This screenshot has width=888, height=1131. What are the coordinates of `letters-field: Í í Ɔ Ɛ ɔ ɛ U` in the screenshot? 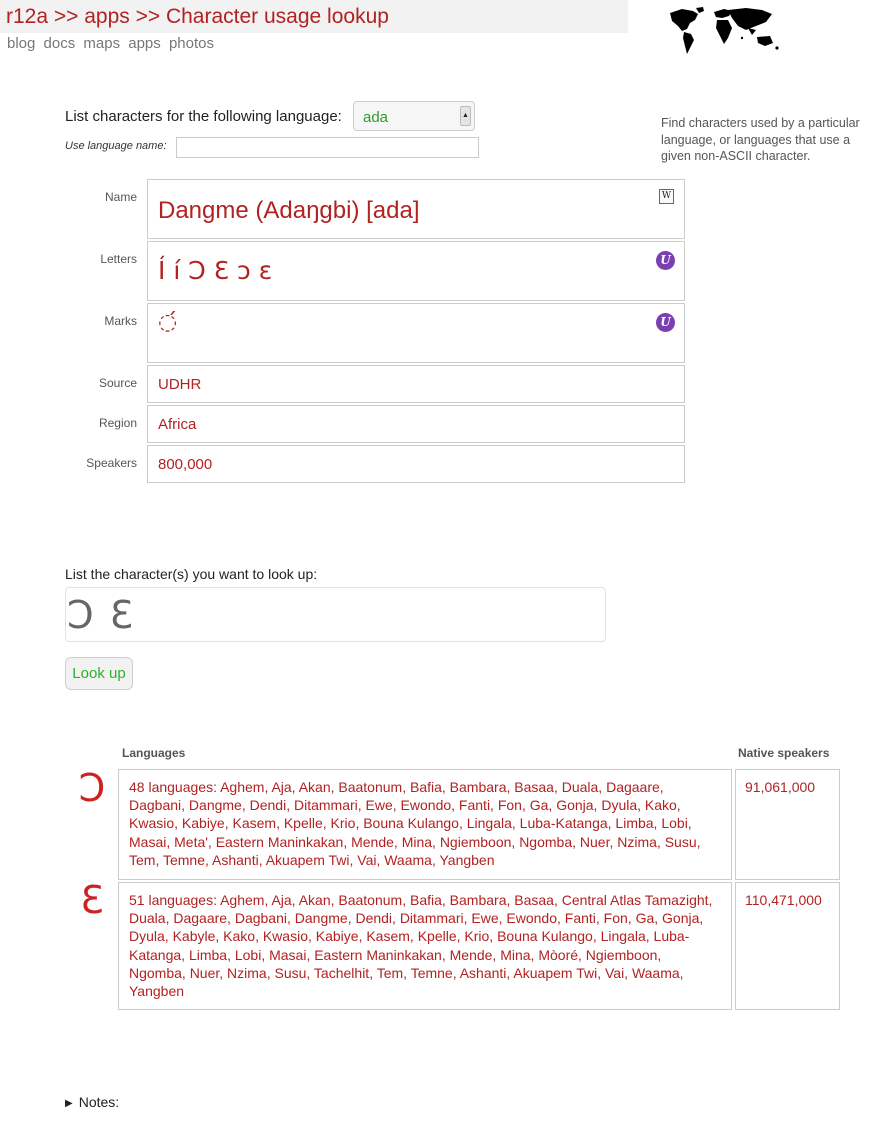 It's located at (416, 271).